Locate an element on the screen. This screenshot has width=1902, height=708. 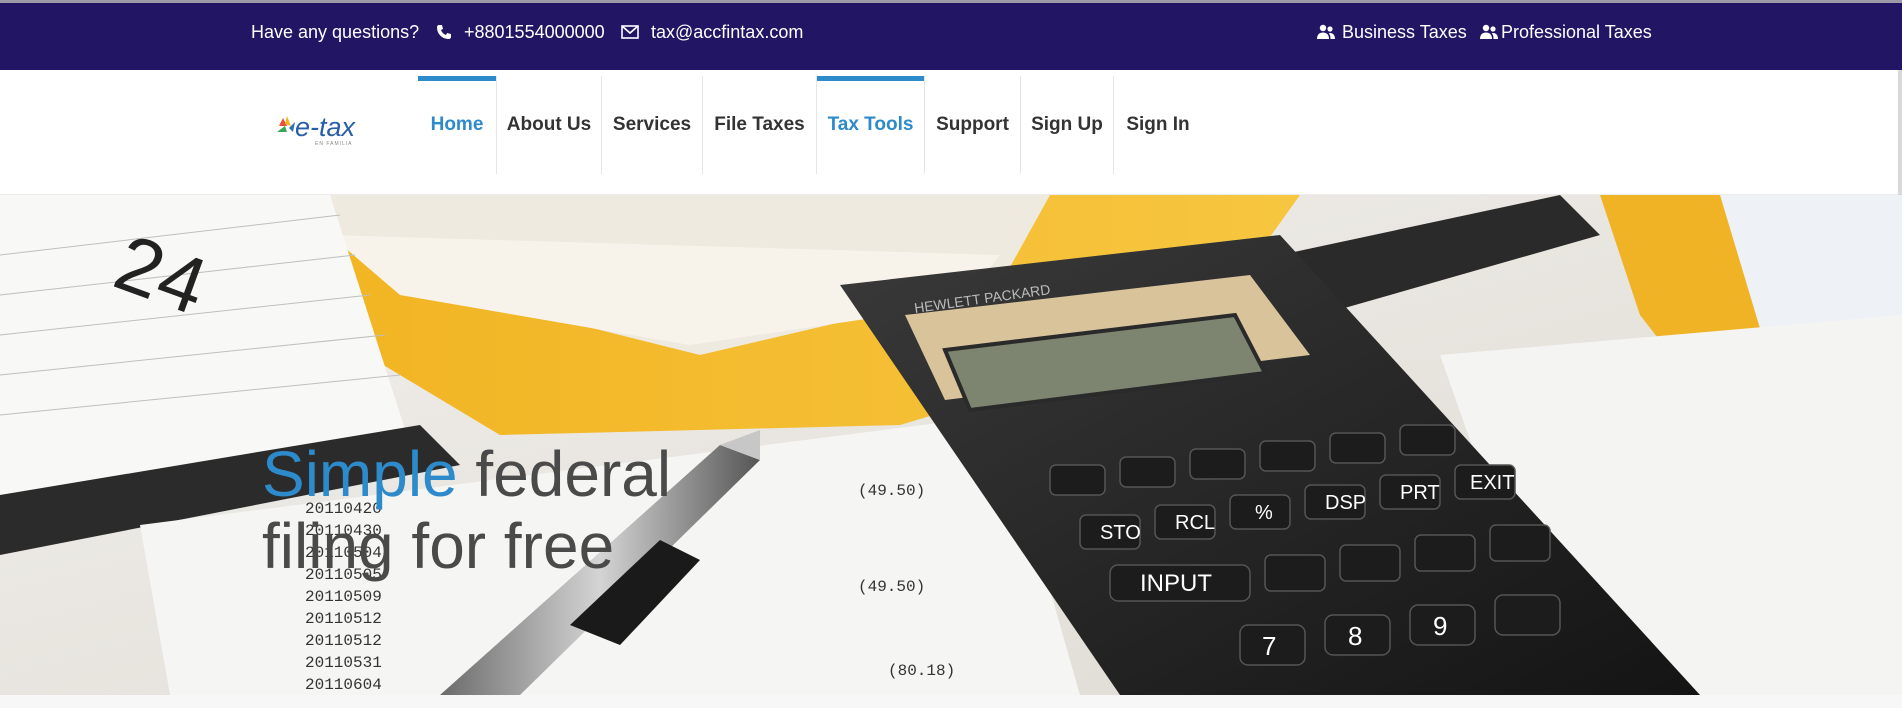
business-taxes-label: Business Taxes is located at coordinates (1404, 31).